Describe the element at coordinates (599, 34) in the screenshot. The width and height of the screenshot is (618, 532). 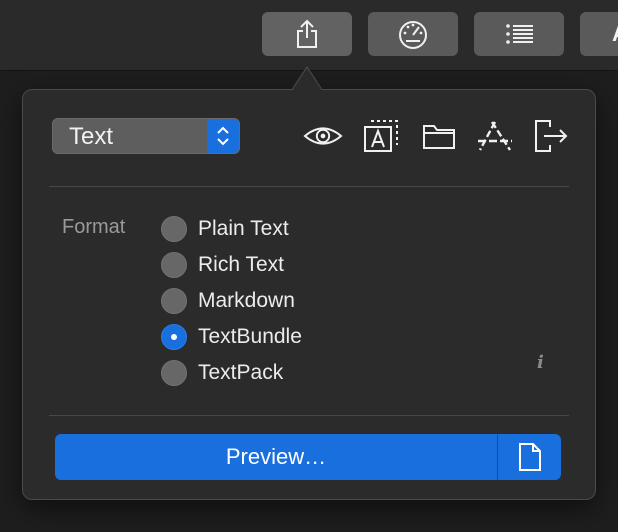
I see `toolbar-button-partial: A` at that location.